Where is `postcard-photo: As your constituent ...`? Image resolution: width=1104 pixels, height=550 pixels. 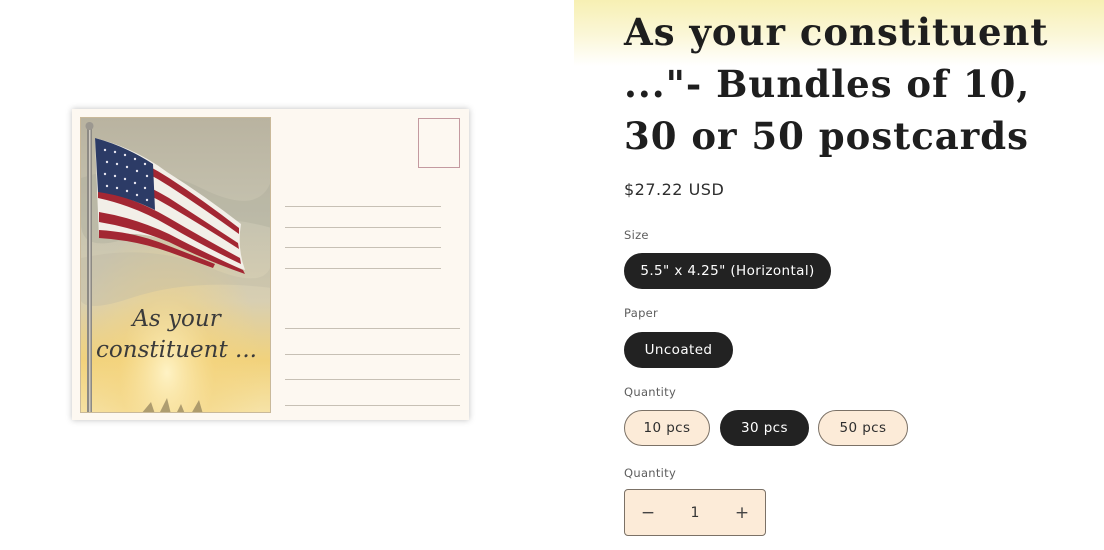
postcard-photo: As your constituent ... is located at coordinates (175, 265).